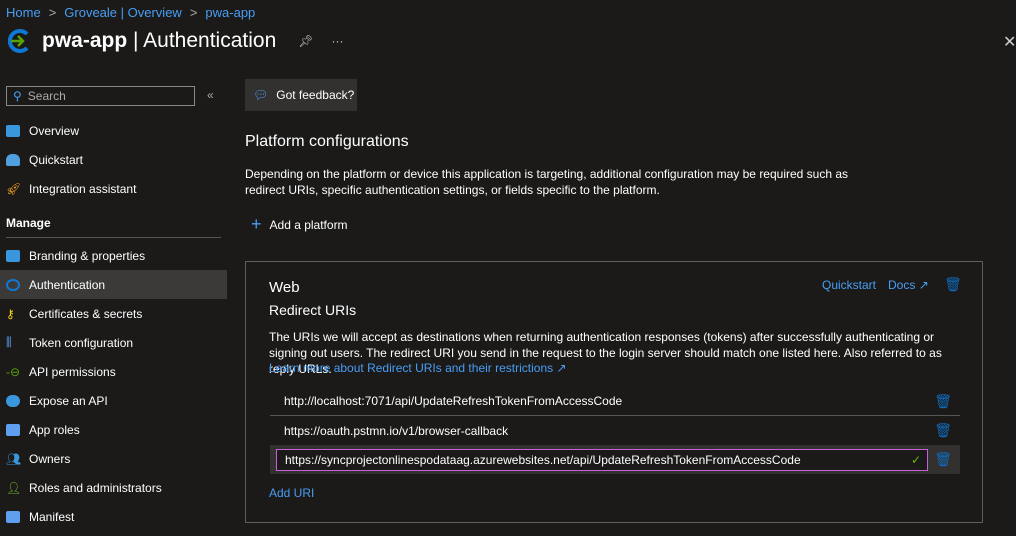 The image size is (1016, 536). What do you see at coordinates (13, 159) in the screenshot?
I see `quickstart-icon` at bounding box center [13, 159].